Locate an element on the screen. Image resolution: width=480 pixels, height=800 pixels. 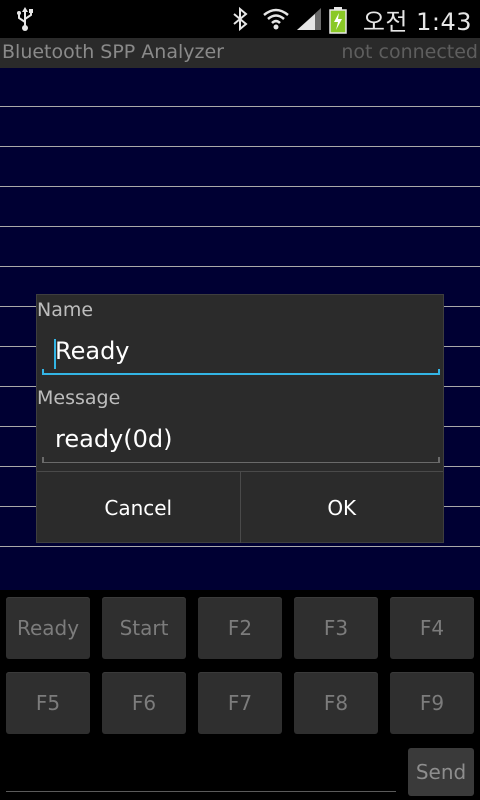
fkey-f5: F5 is located at coordinates (48, 703).